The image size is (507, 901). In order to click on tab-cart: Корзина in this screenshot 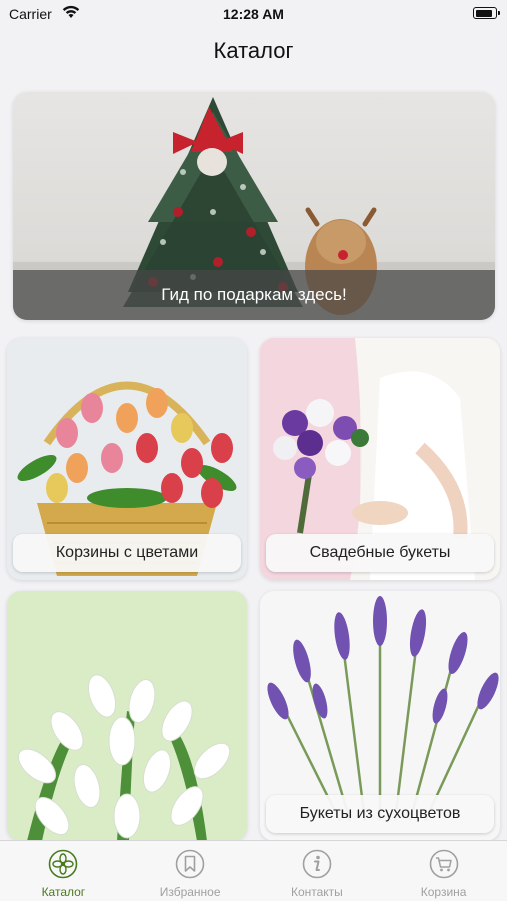, I will do `click(443, 871)`.